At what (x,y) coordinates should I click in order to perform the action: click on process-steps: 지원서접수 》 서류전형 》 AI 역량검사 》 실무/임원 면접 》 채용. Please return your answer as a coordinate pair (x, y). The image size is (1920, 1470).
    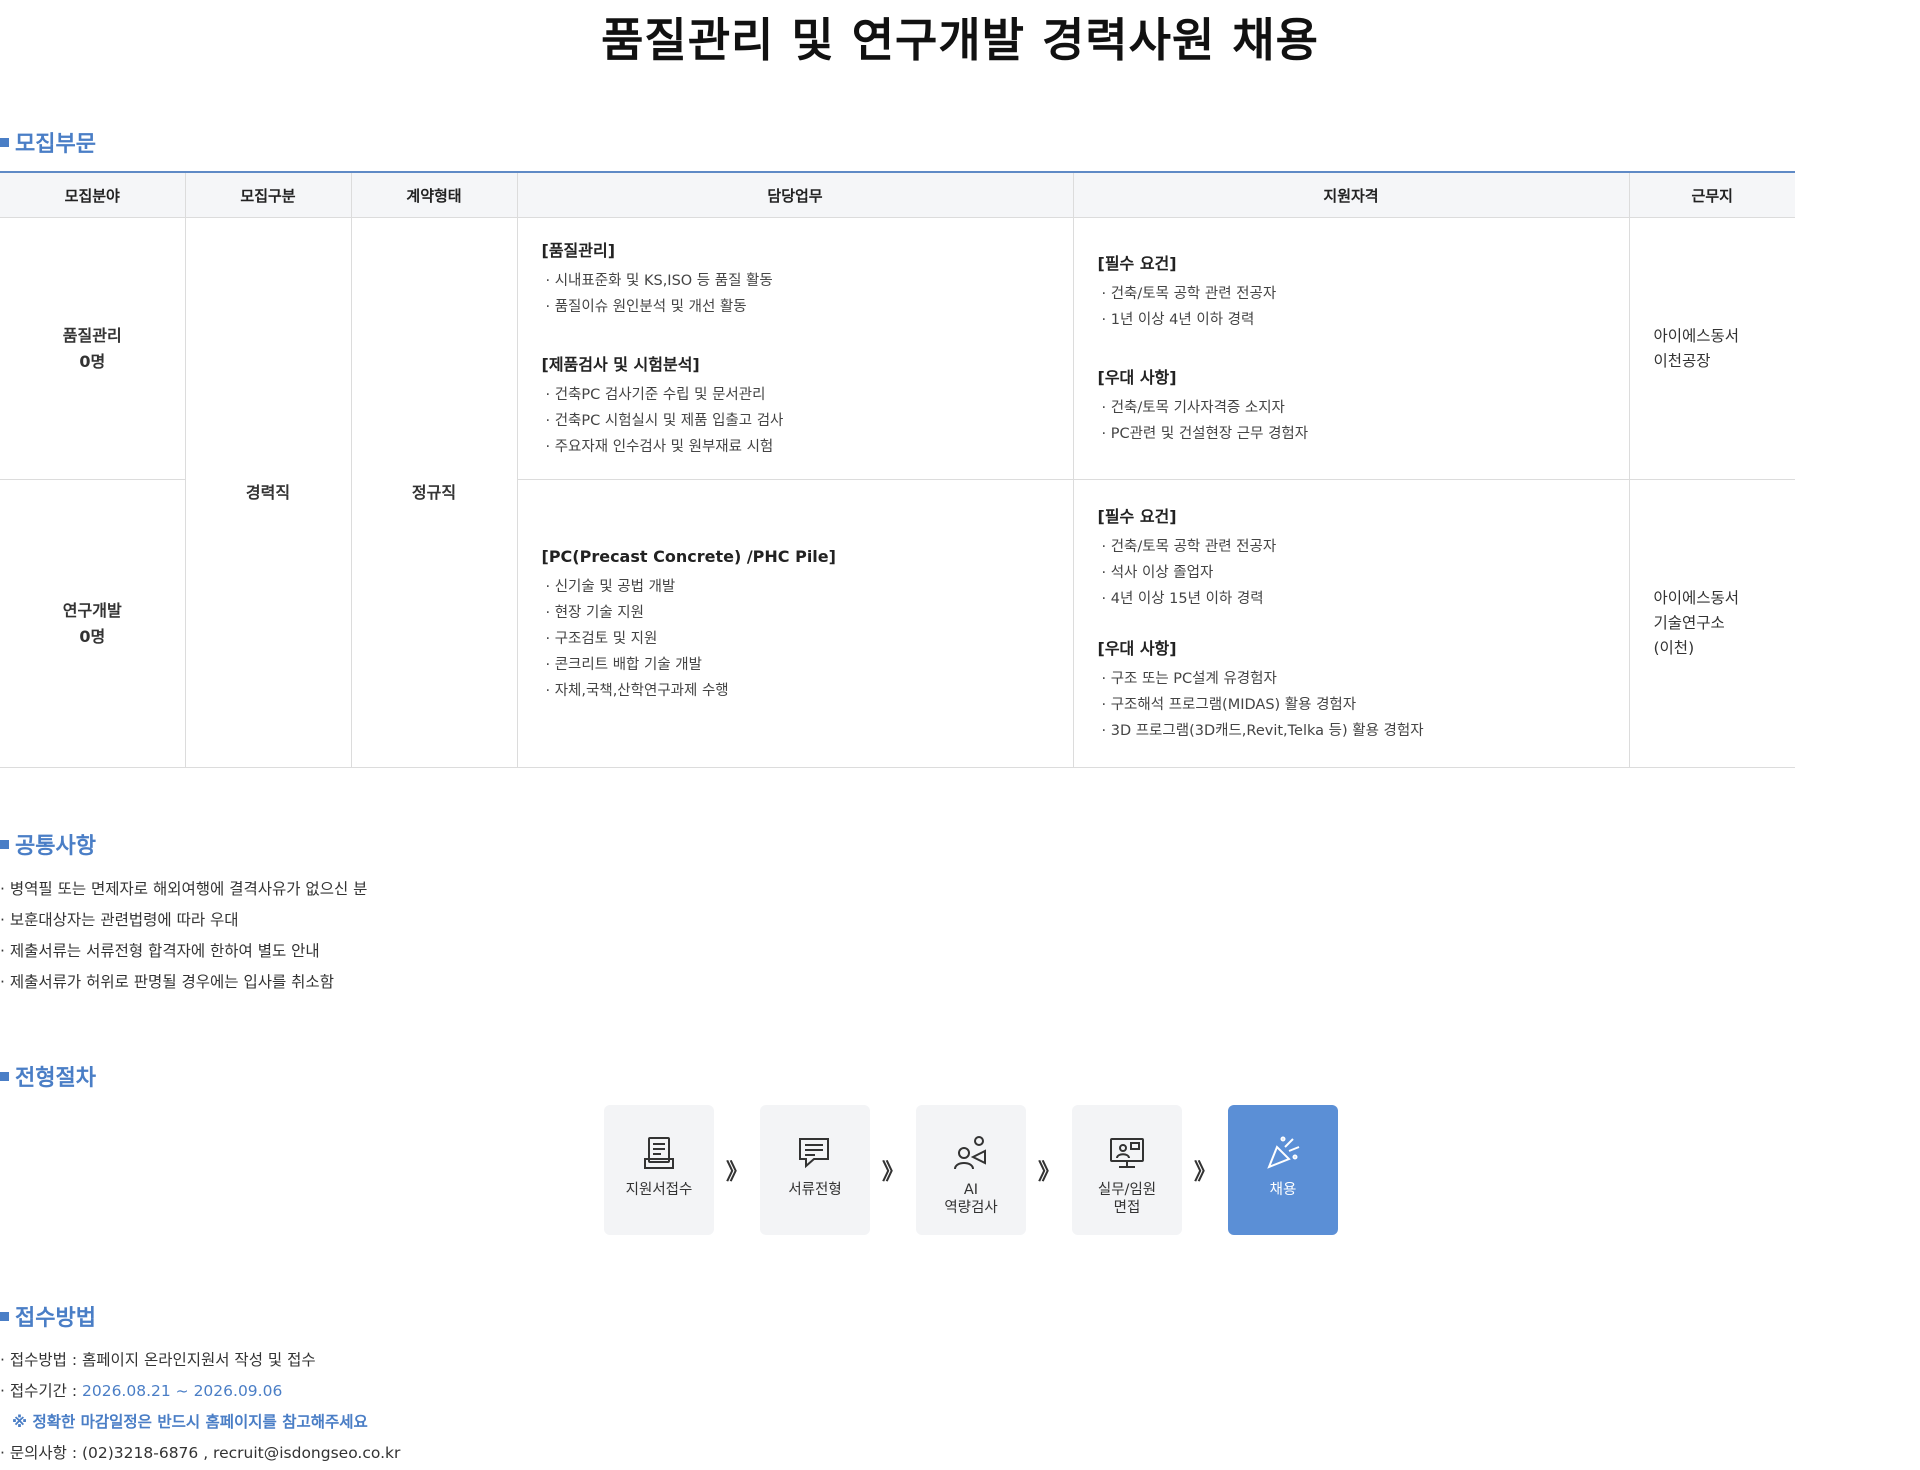
    Looking at the image, I should click on (971, 1170).